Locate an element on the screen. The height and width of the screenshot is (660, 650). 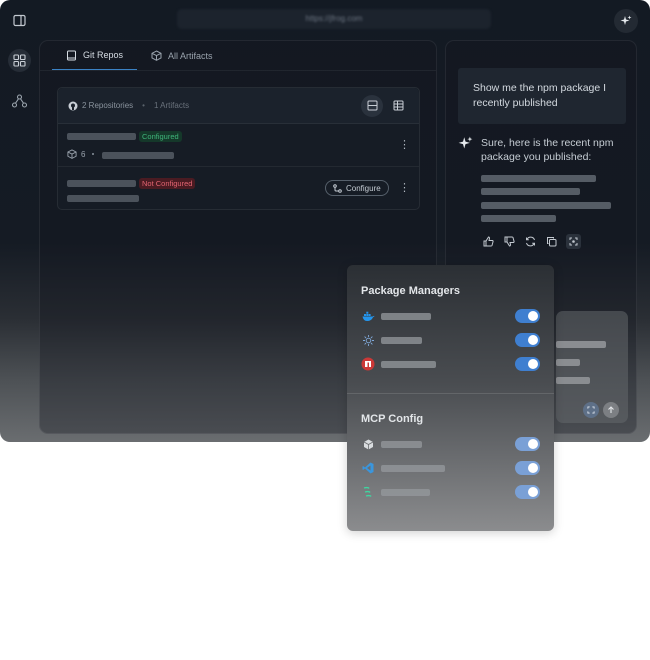
repositories-count: 2 Repositories is located at coordinates (108, 105).